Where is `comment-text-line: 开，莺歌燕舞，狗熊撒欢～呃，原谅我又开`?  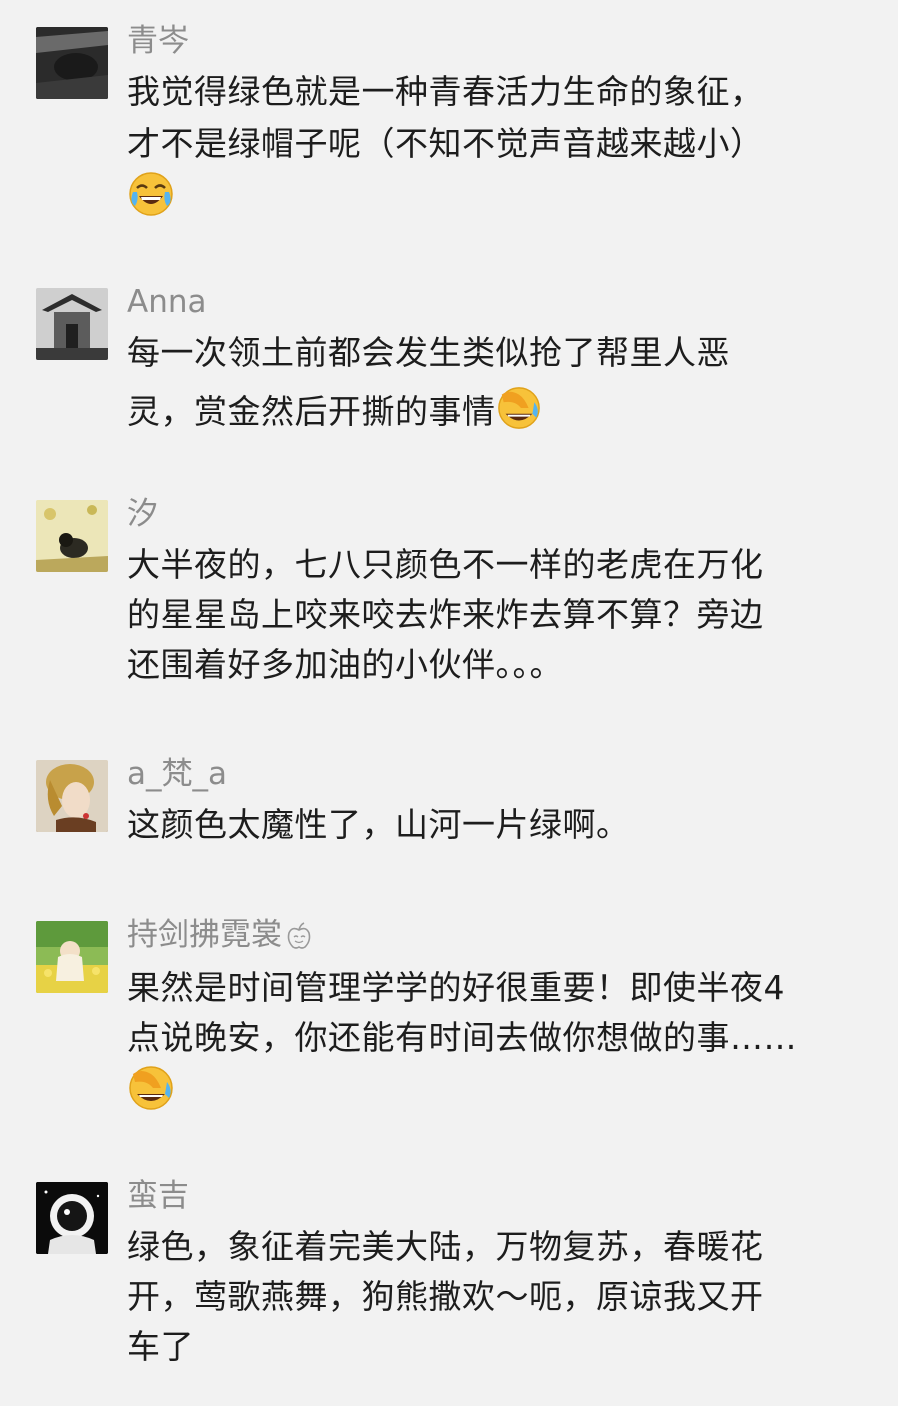 comment-text-line: 开，莺歌燕舞，狗熊撒欢～呃，原谅我又开 is located at coordinates (445, 1296).